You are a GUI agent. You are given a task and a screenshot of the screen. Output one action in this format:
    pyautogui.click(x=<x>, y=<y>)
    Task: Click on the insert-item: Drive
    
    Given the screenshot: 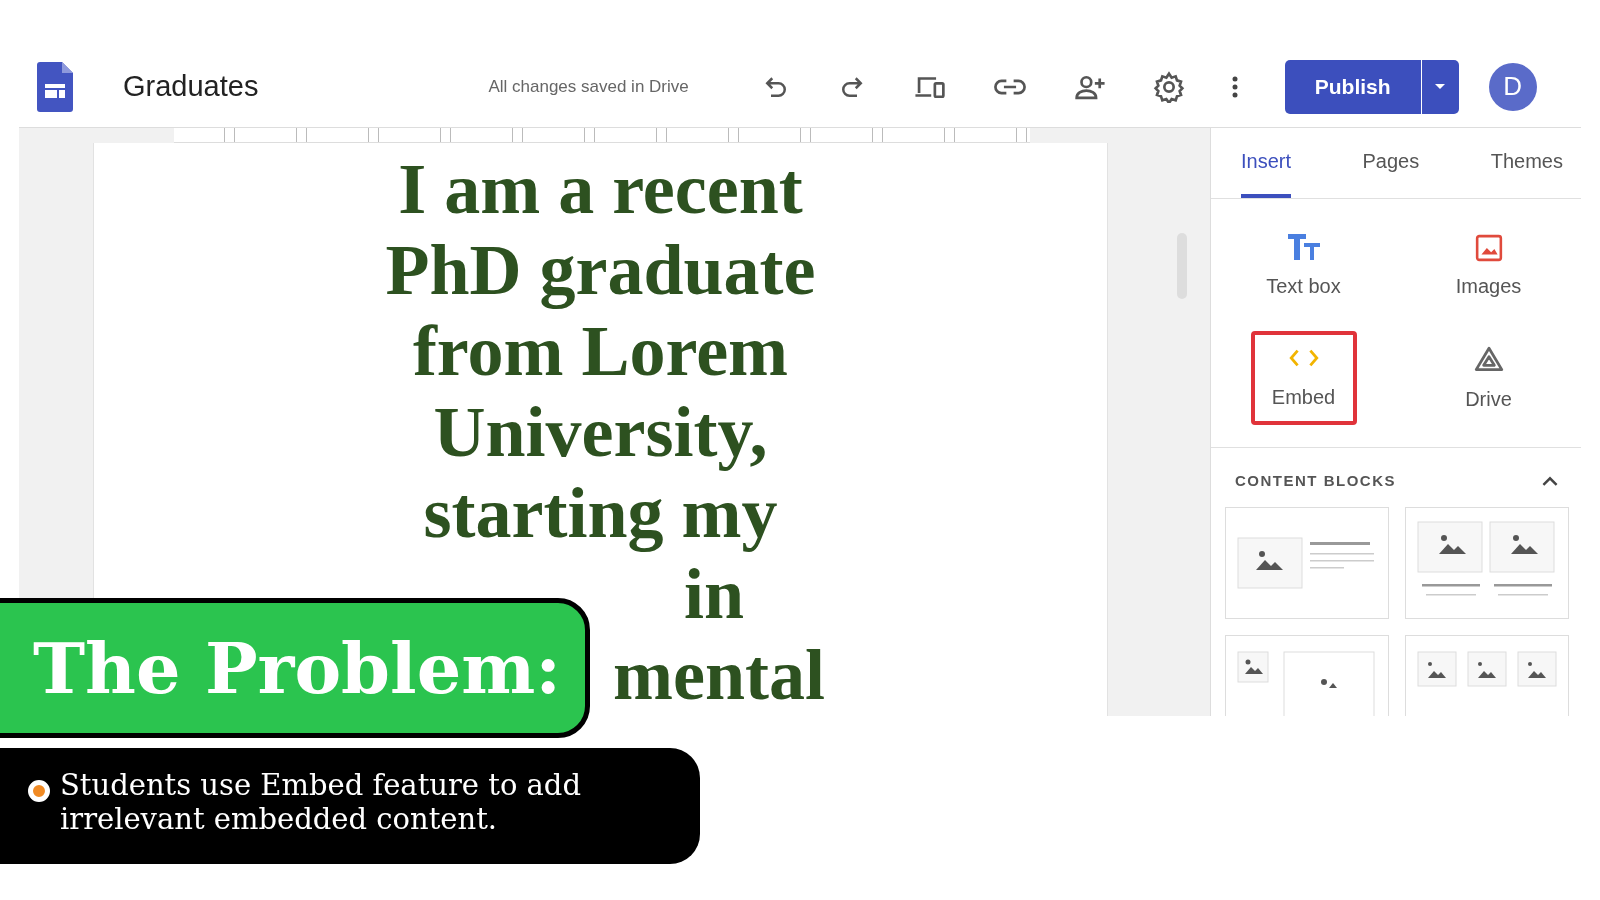 What is the action you would take?
    pyautogui.click(x=1488, y=378)
    